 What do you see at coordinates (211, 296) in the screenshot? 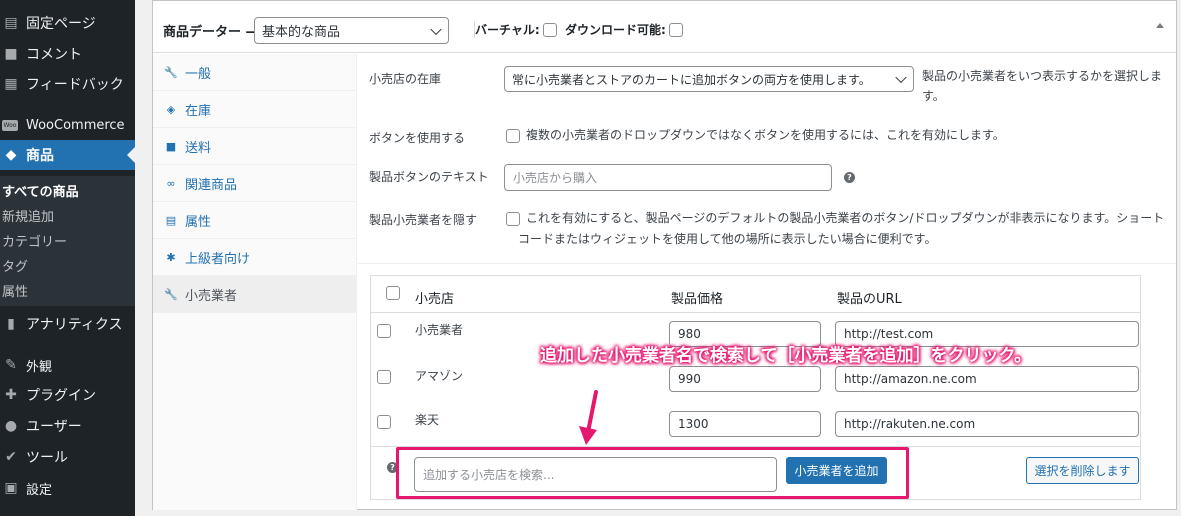
I see `tab-label: 小売業者` at bounding box center [211, 296].